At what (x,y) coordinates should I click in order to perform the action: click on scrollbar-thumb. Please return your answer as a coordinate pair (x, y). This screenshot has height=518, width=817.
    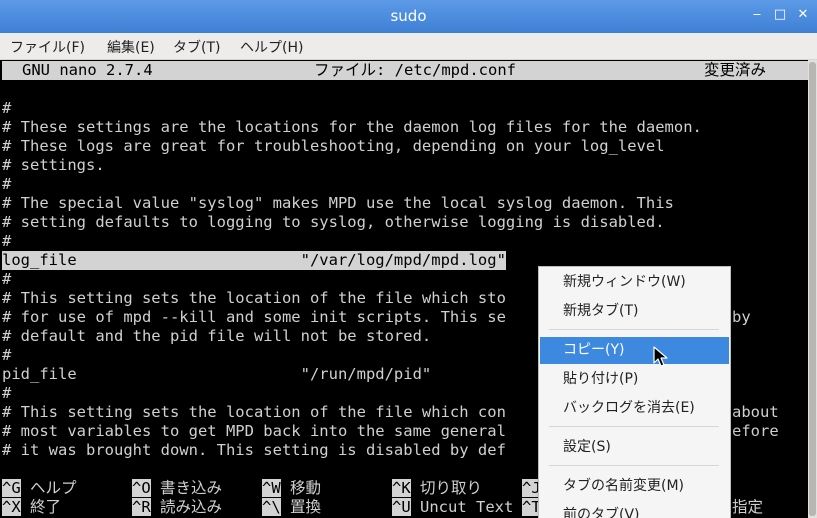
    Looking at the image, I should click on (812, 289).